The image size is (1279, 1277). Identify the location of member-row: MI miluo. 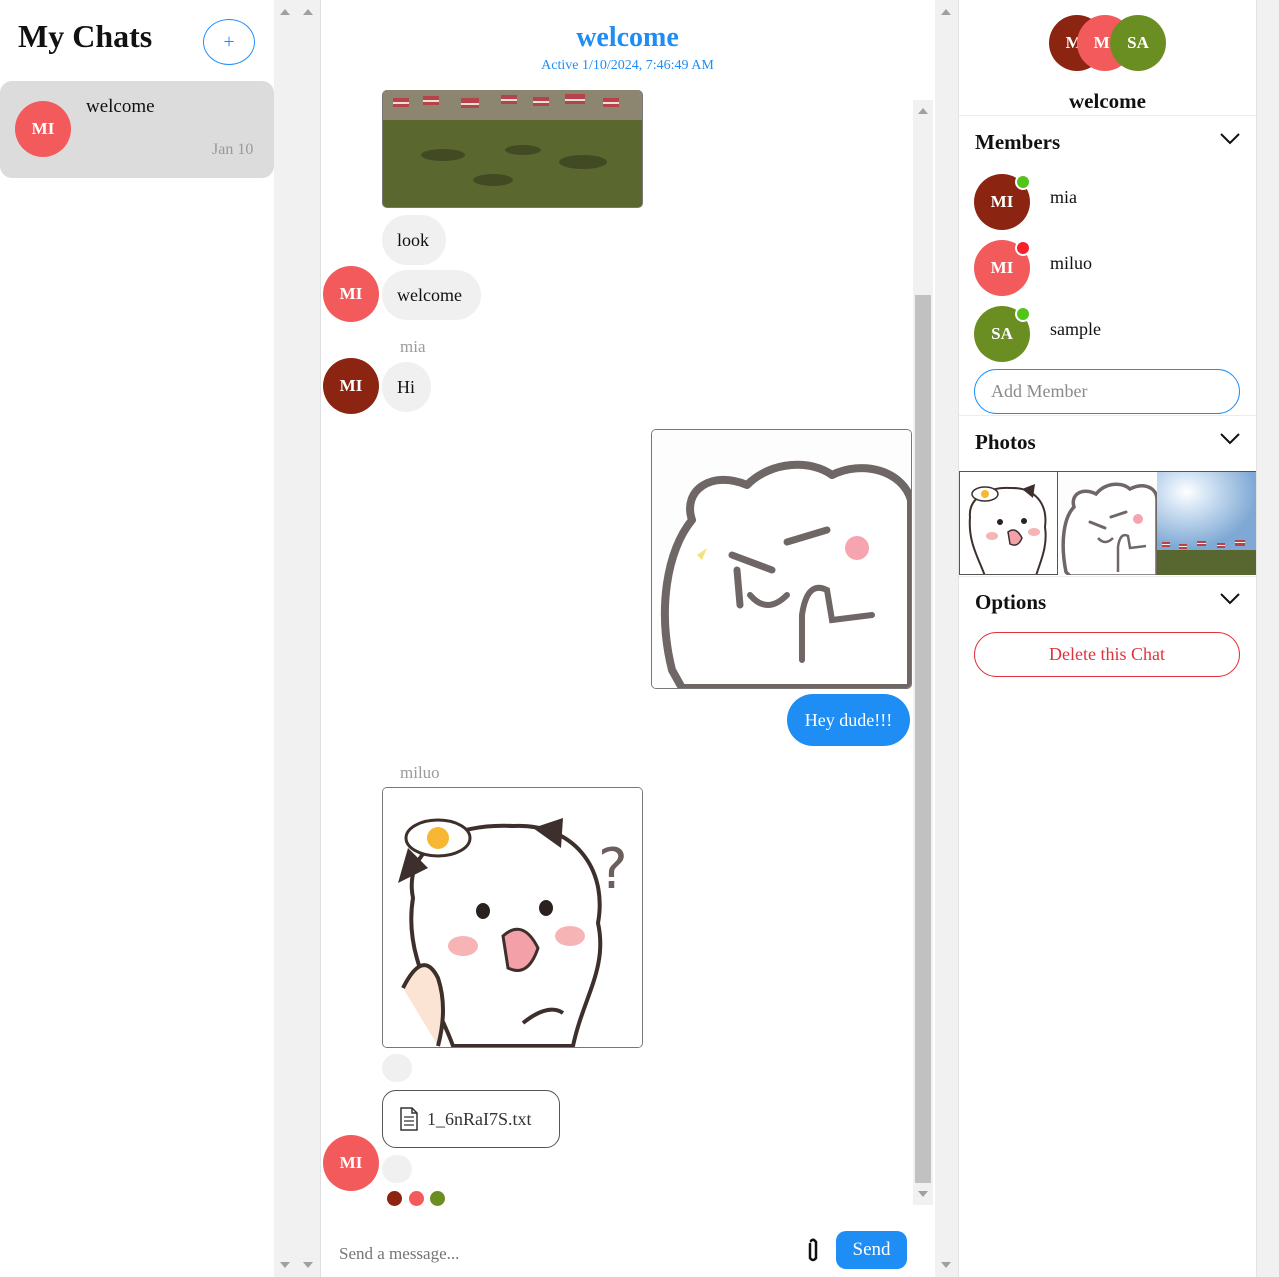
(1107, 269).